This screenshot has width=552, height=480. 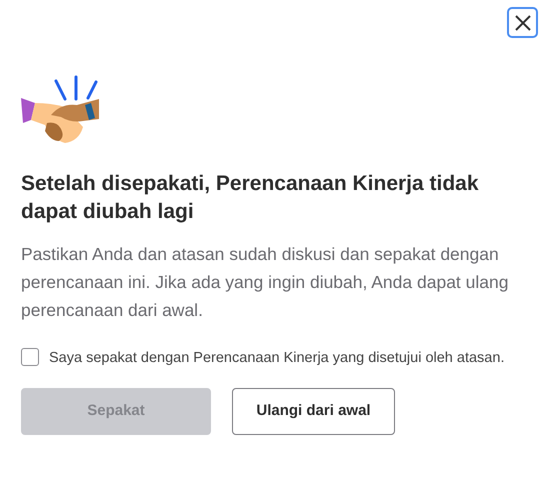 I want to click on dialog-title: Setelah disepakati, Perencanaan Kinerja tidak dapat diubah lagi, so click(x=250, y=198).